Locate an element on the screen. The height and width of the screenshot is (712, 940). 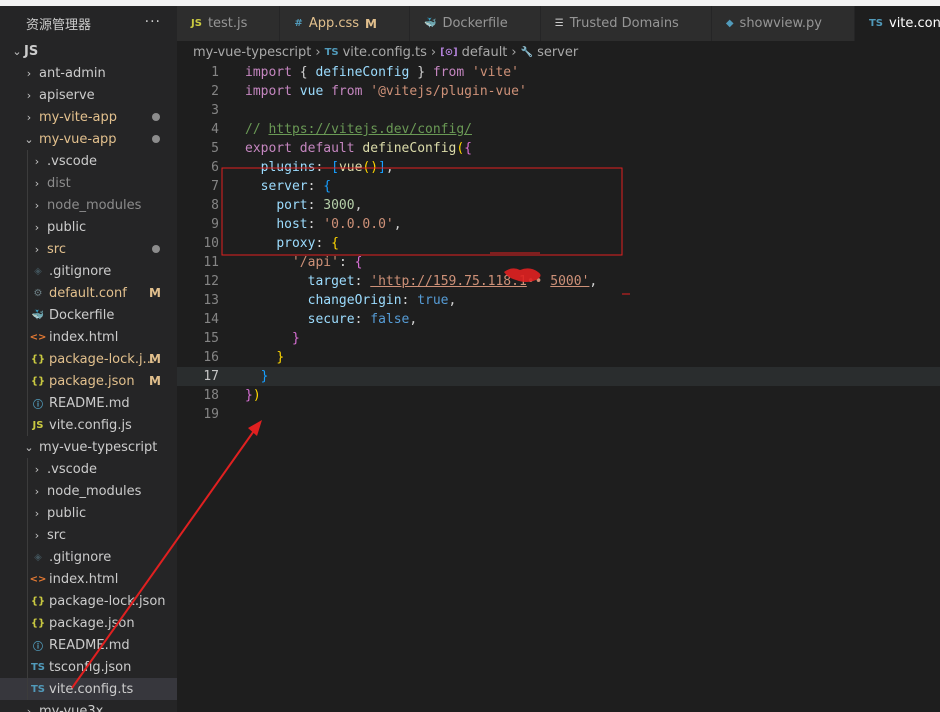
code-line: 3 is located at coordinates (558, 110).